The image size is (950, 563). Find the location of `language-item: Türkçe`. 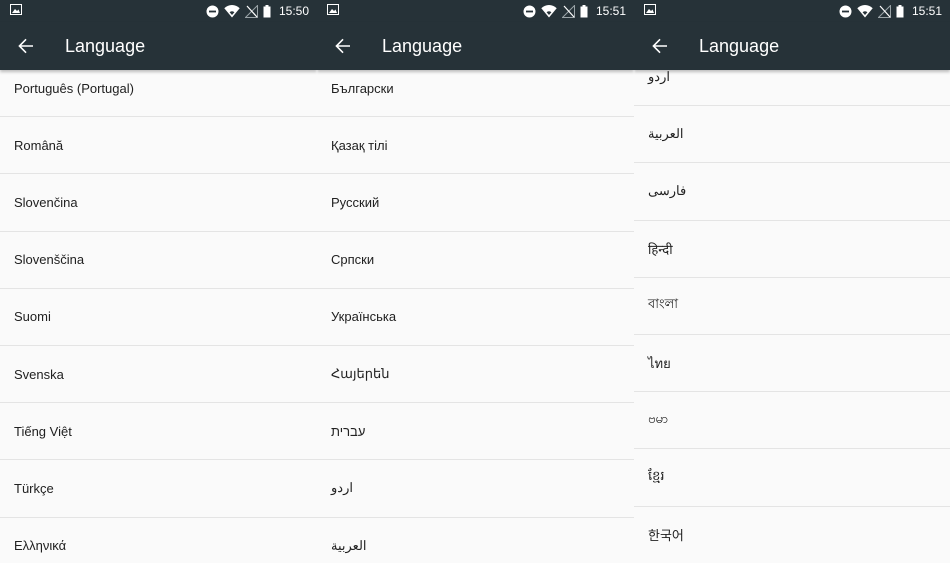

language-item: Türkçe is located at coordinates (158, 489).